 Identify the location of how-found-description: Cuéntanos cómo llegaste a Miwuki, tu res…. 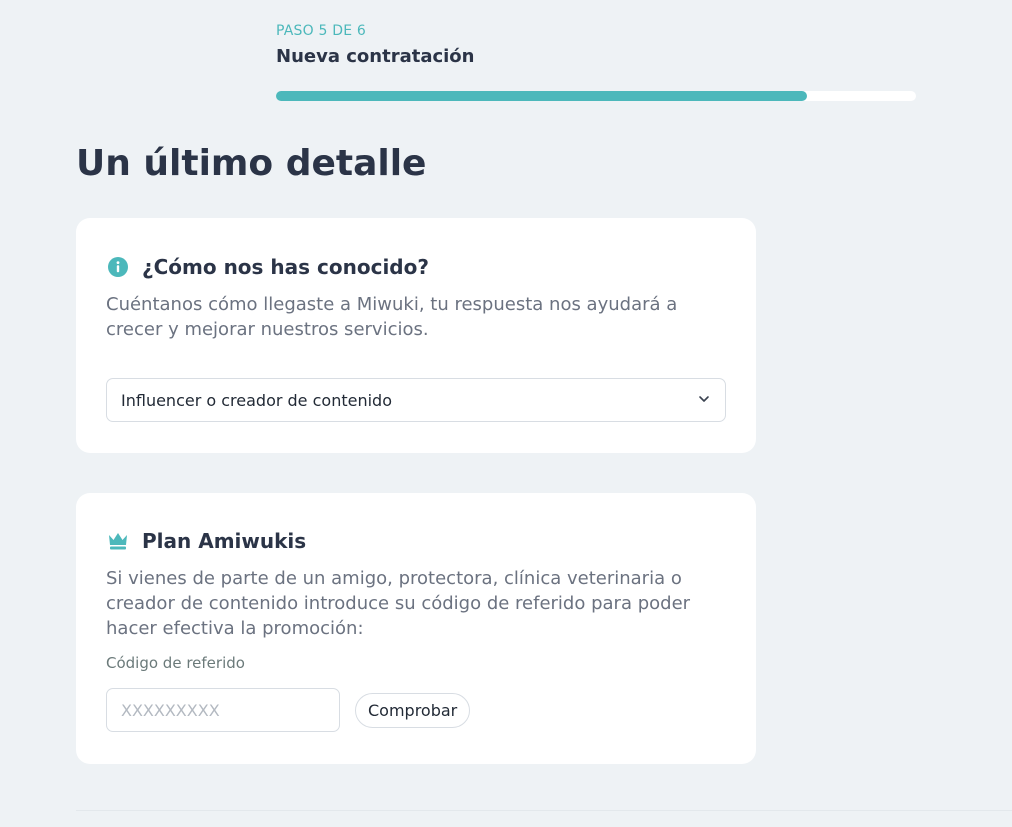
(392, 317).